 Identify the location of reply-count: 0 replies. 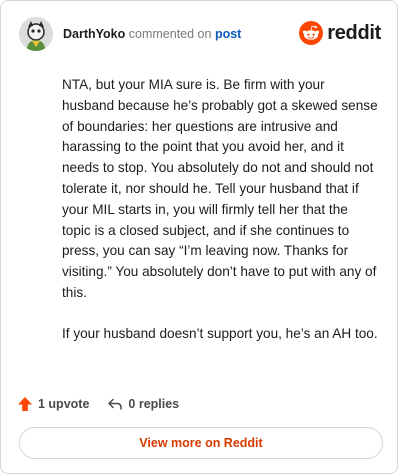
(154, 404).